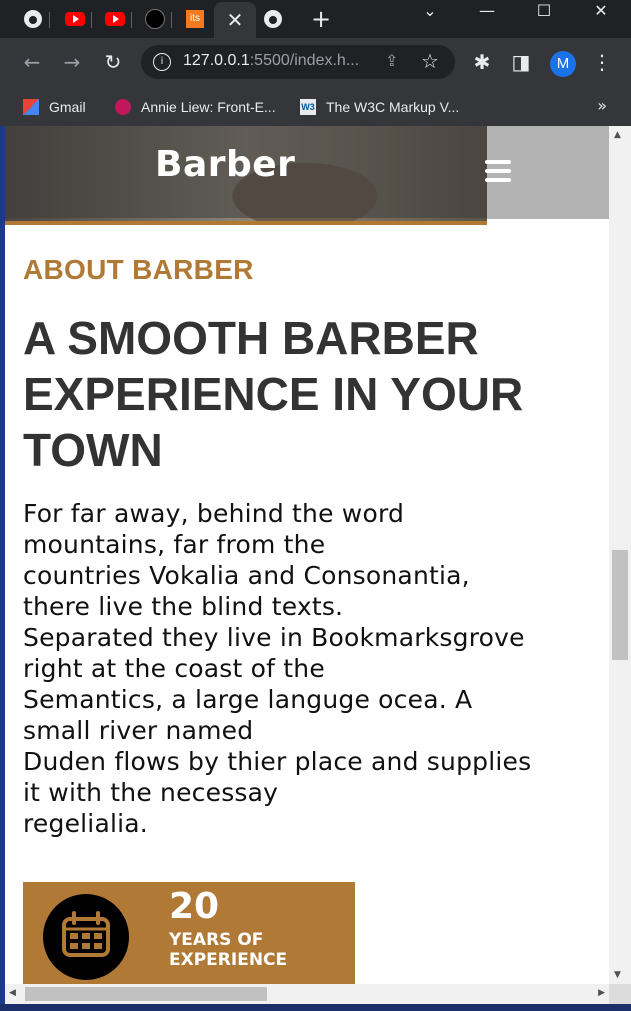 The width and height of the screenshot is (631, 1011). I want to click on paragraph-line: Duden flows by thier place and supplies, so click(277, 761).